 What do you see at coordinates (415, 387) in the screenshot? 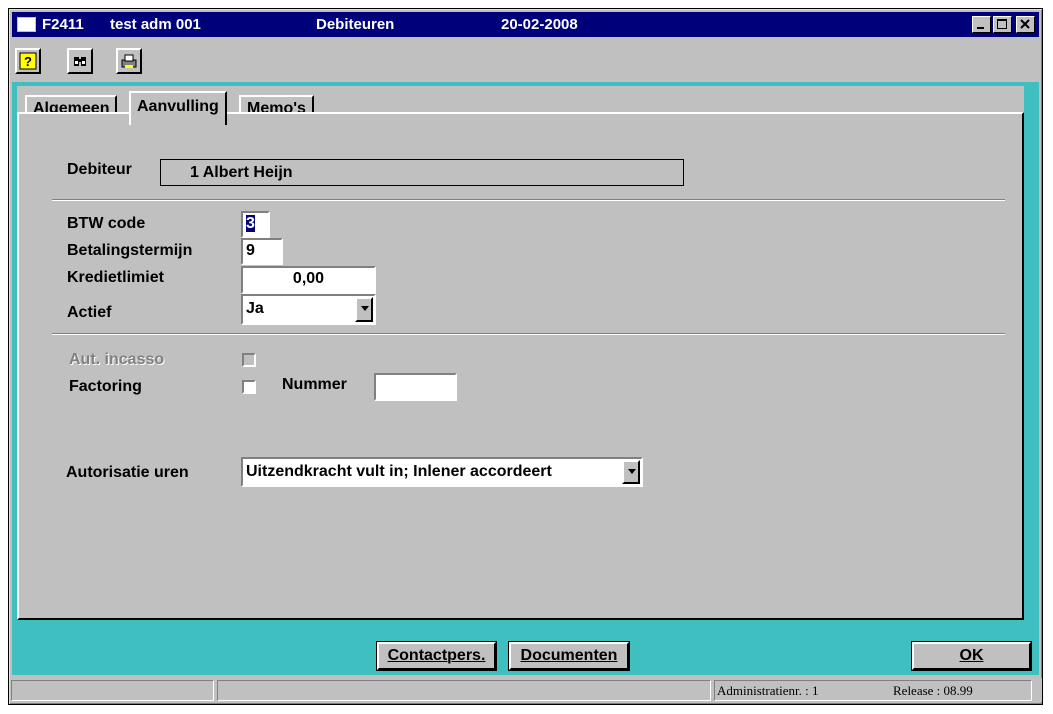
I see `nummer-input` at bounding box center [415, 387].